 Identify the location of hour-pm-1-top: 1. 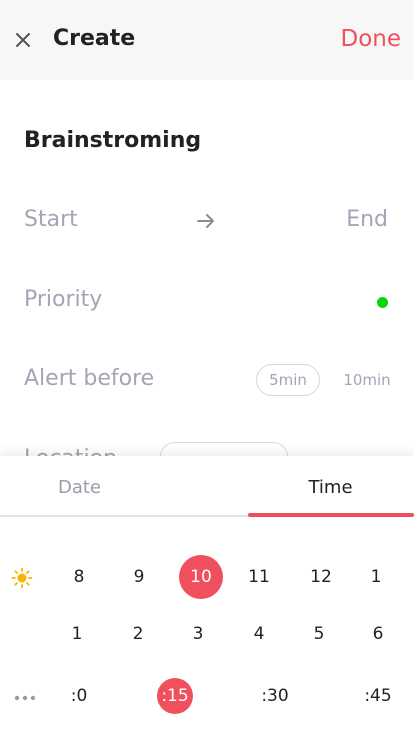
(376, 577).